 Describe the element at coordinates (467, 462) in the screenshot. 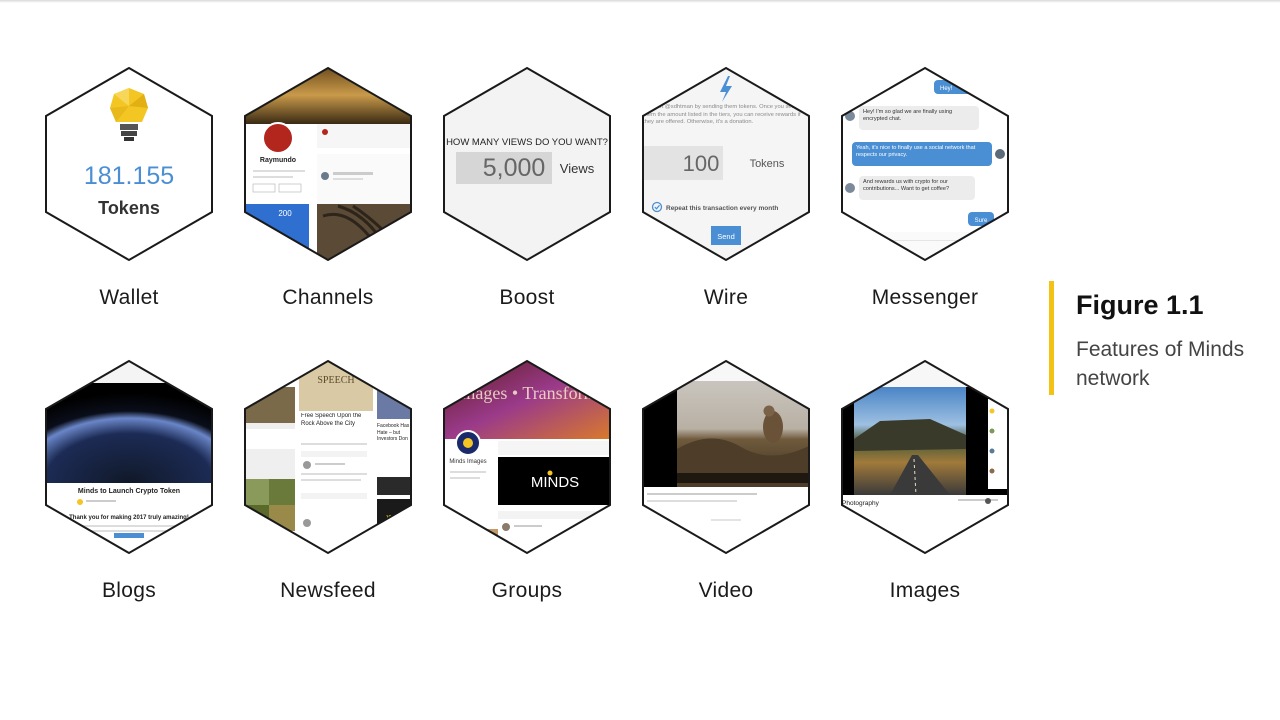

I see `group-name: Minds Images` at that location.